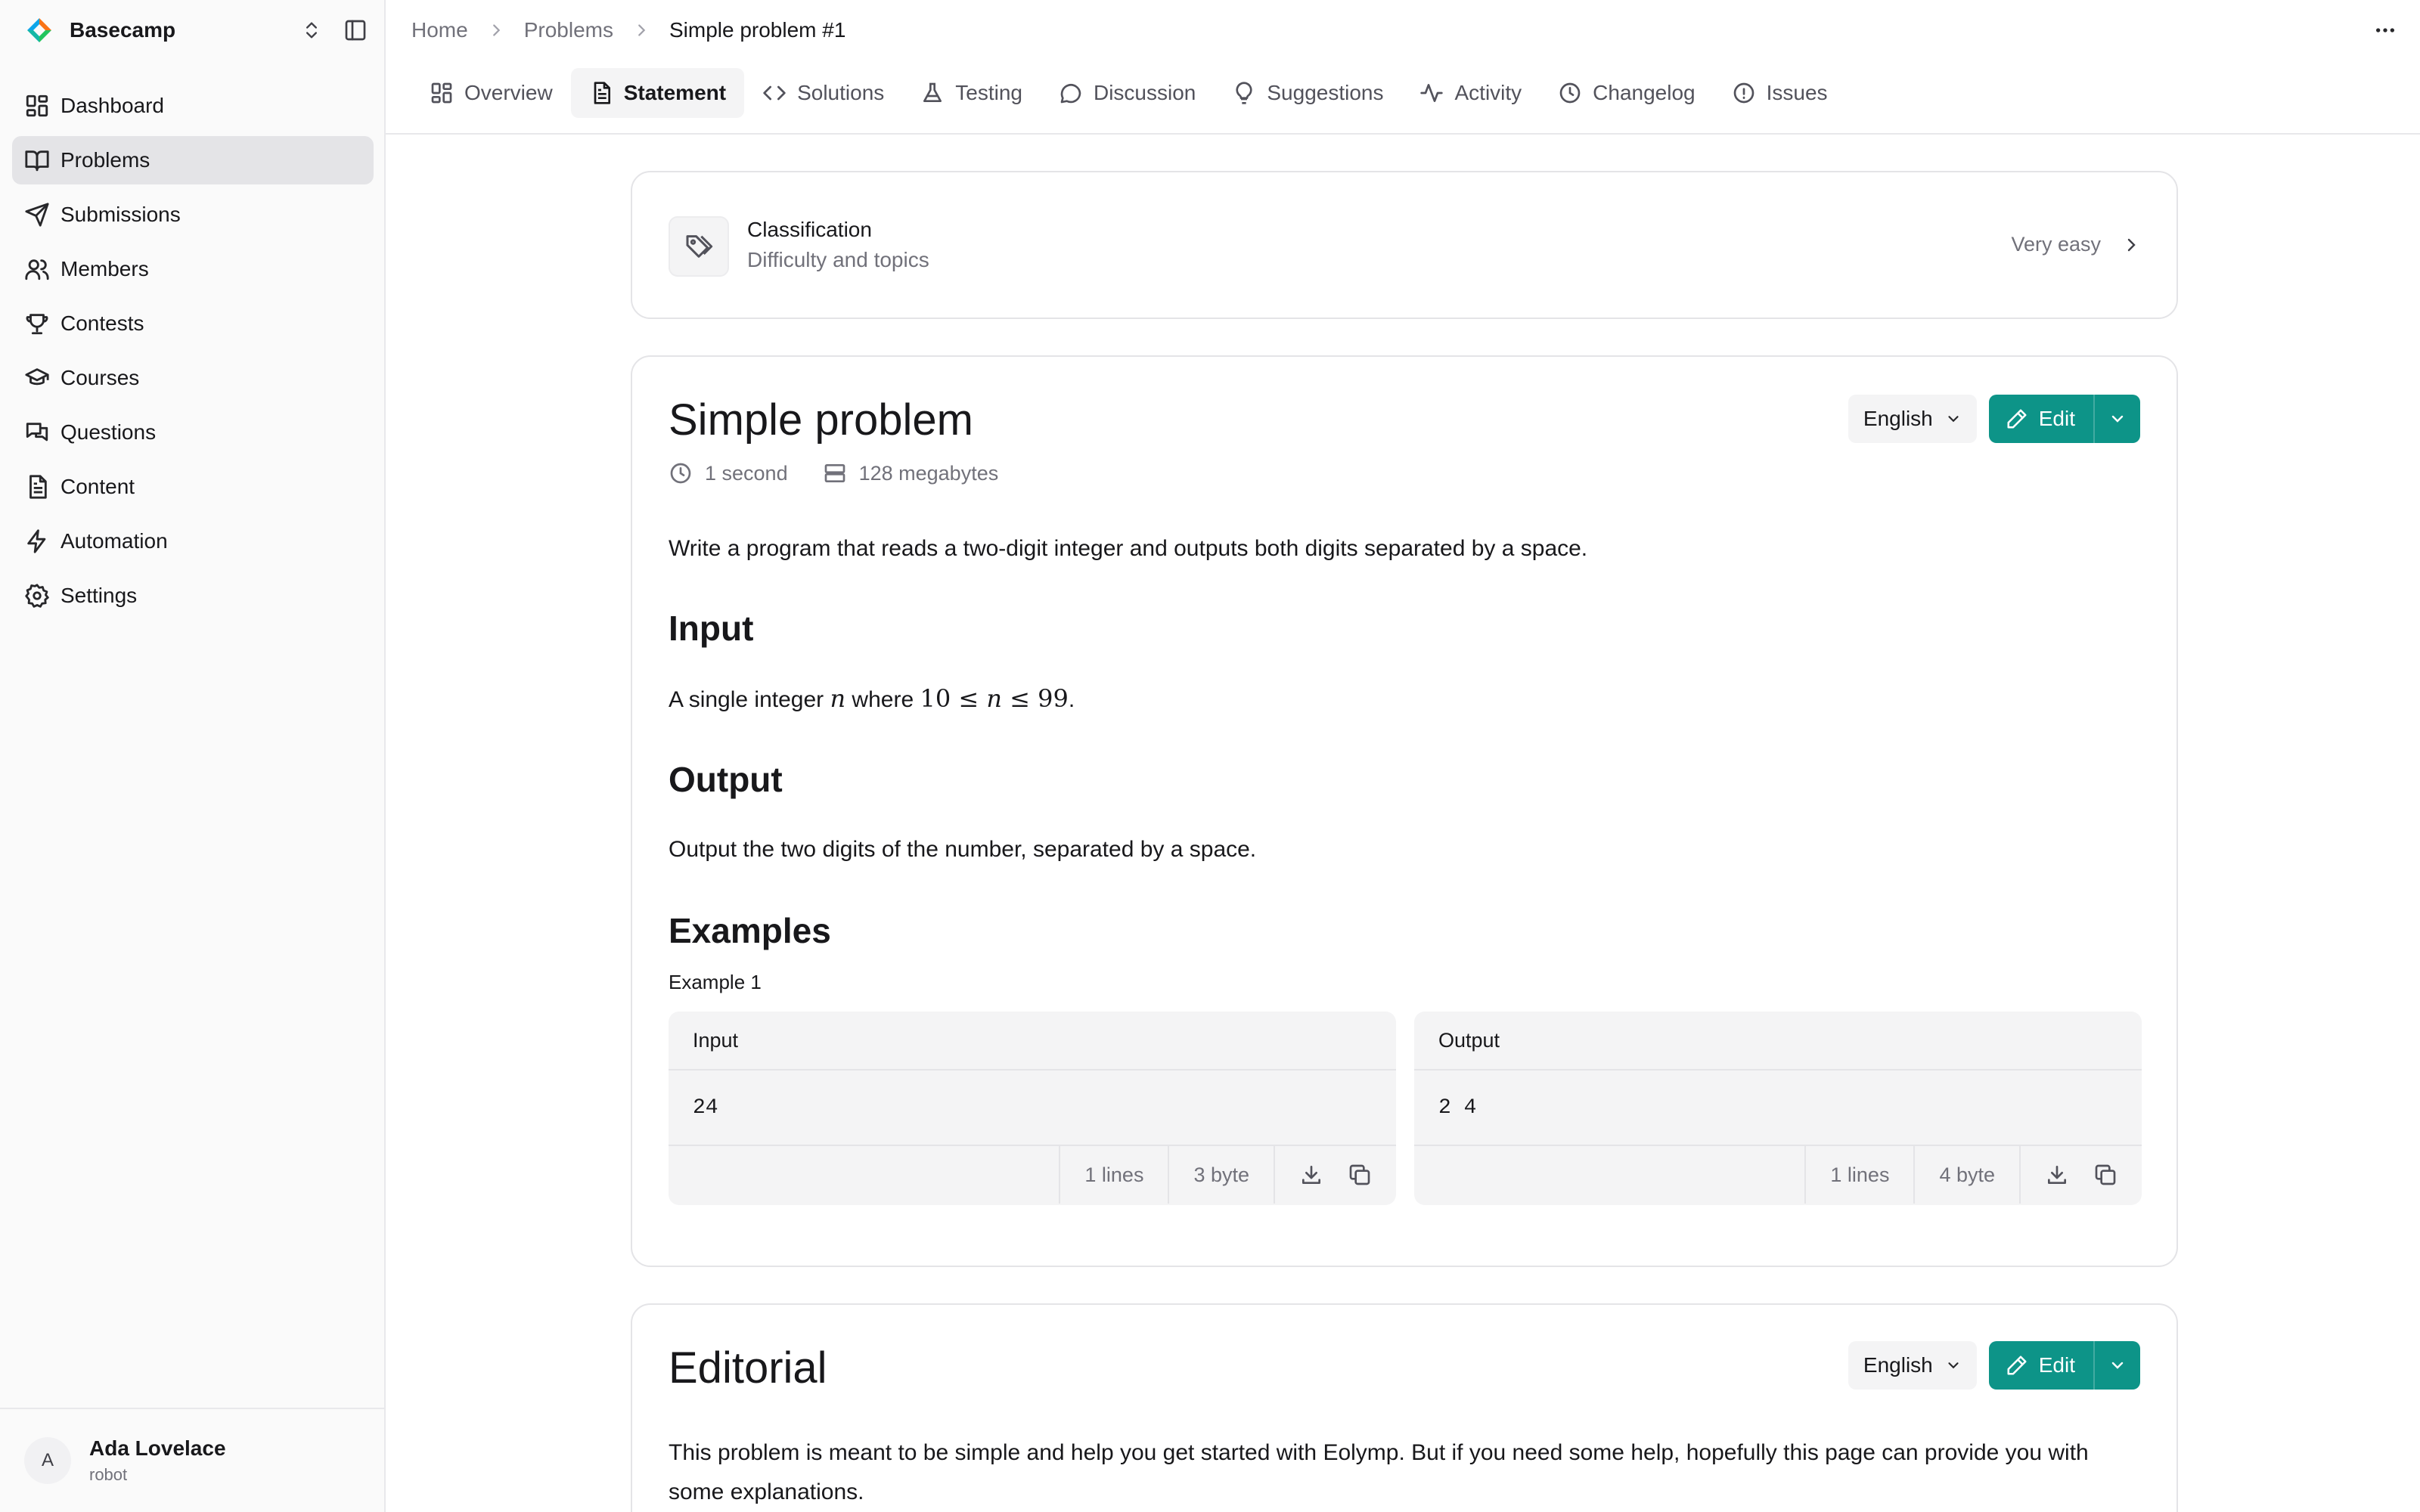 This screenshot has height=1512, width=2420. I want to click on breadcrumb-problems: Problems, so click(568, 30).